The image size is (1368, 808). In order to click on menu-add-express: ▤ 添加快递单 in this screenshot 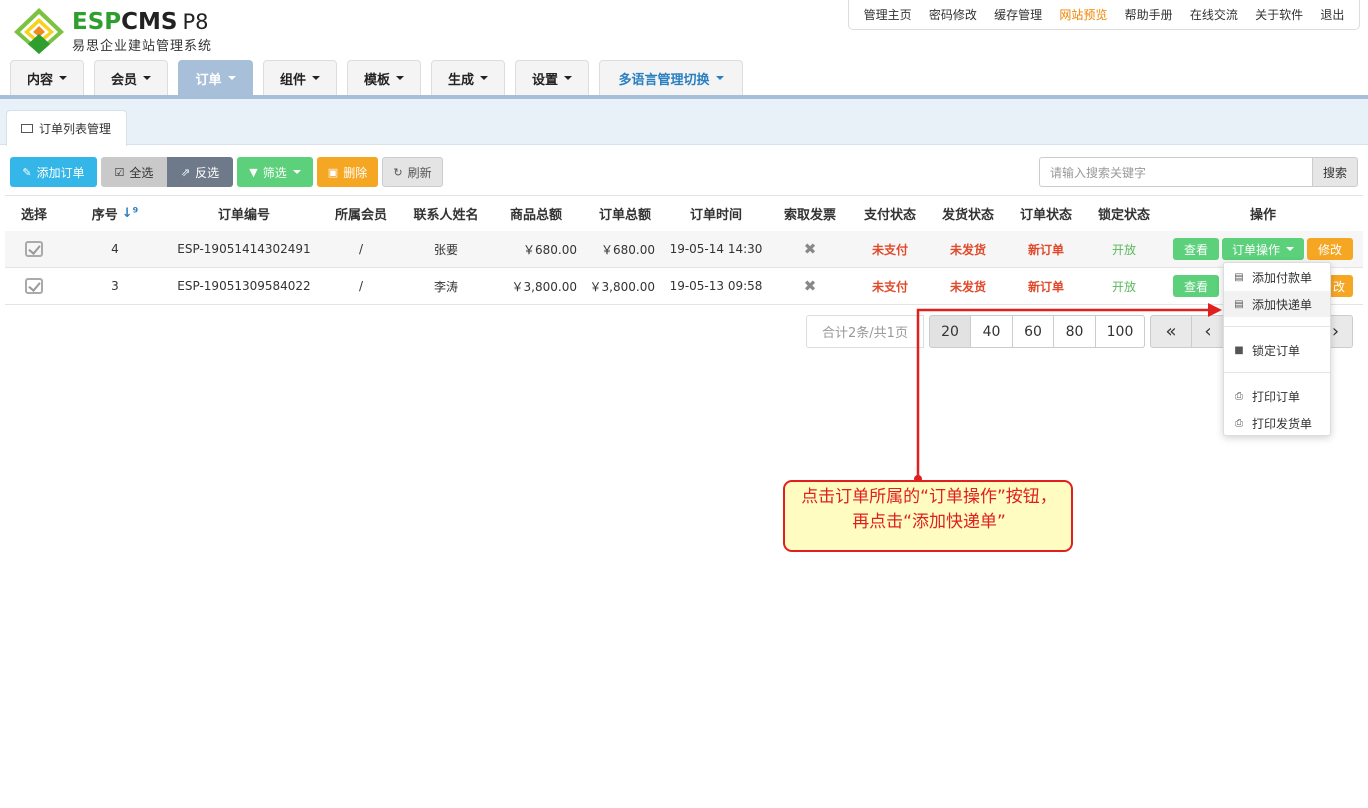, I will do `click(1277, 304)`.